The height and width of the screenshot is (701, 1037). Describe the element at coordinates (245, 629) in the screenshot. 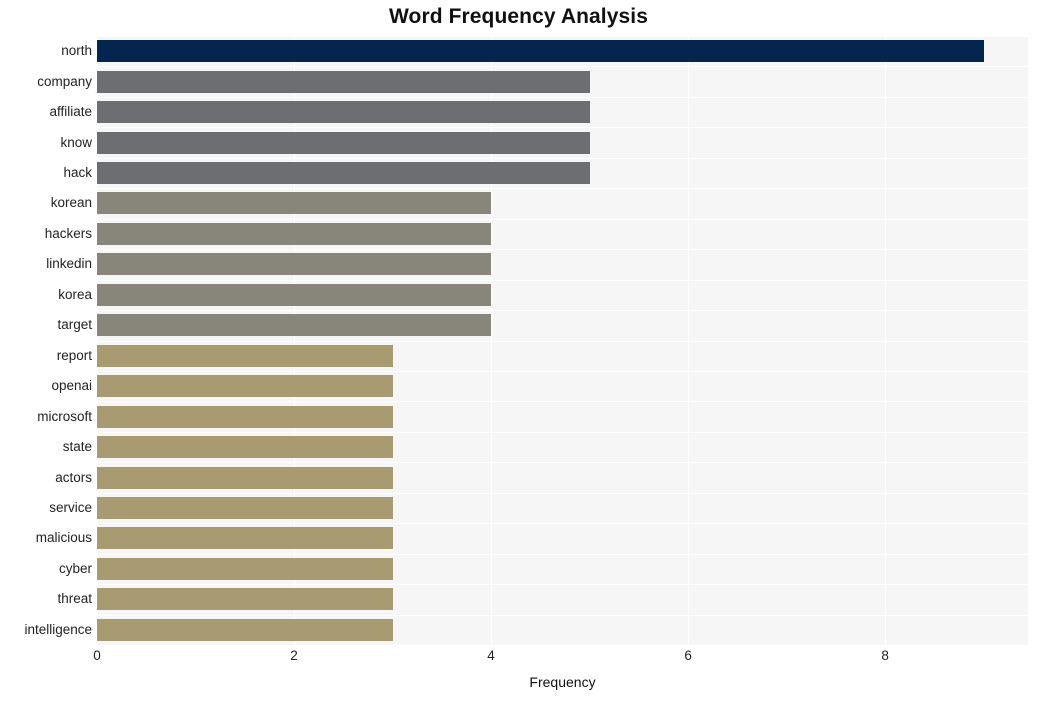

I see `bar-intelligence` at that location.